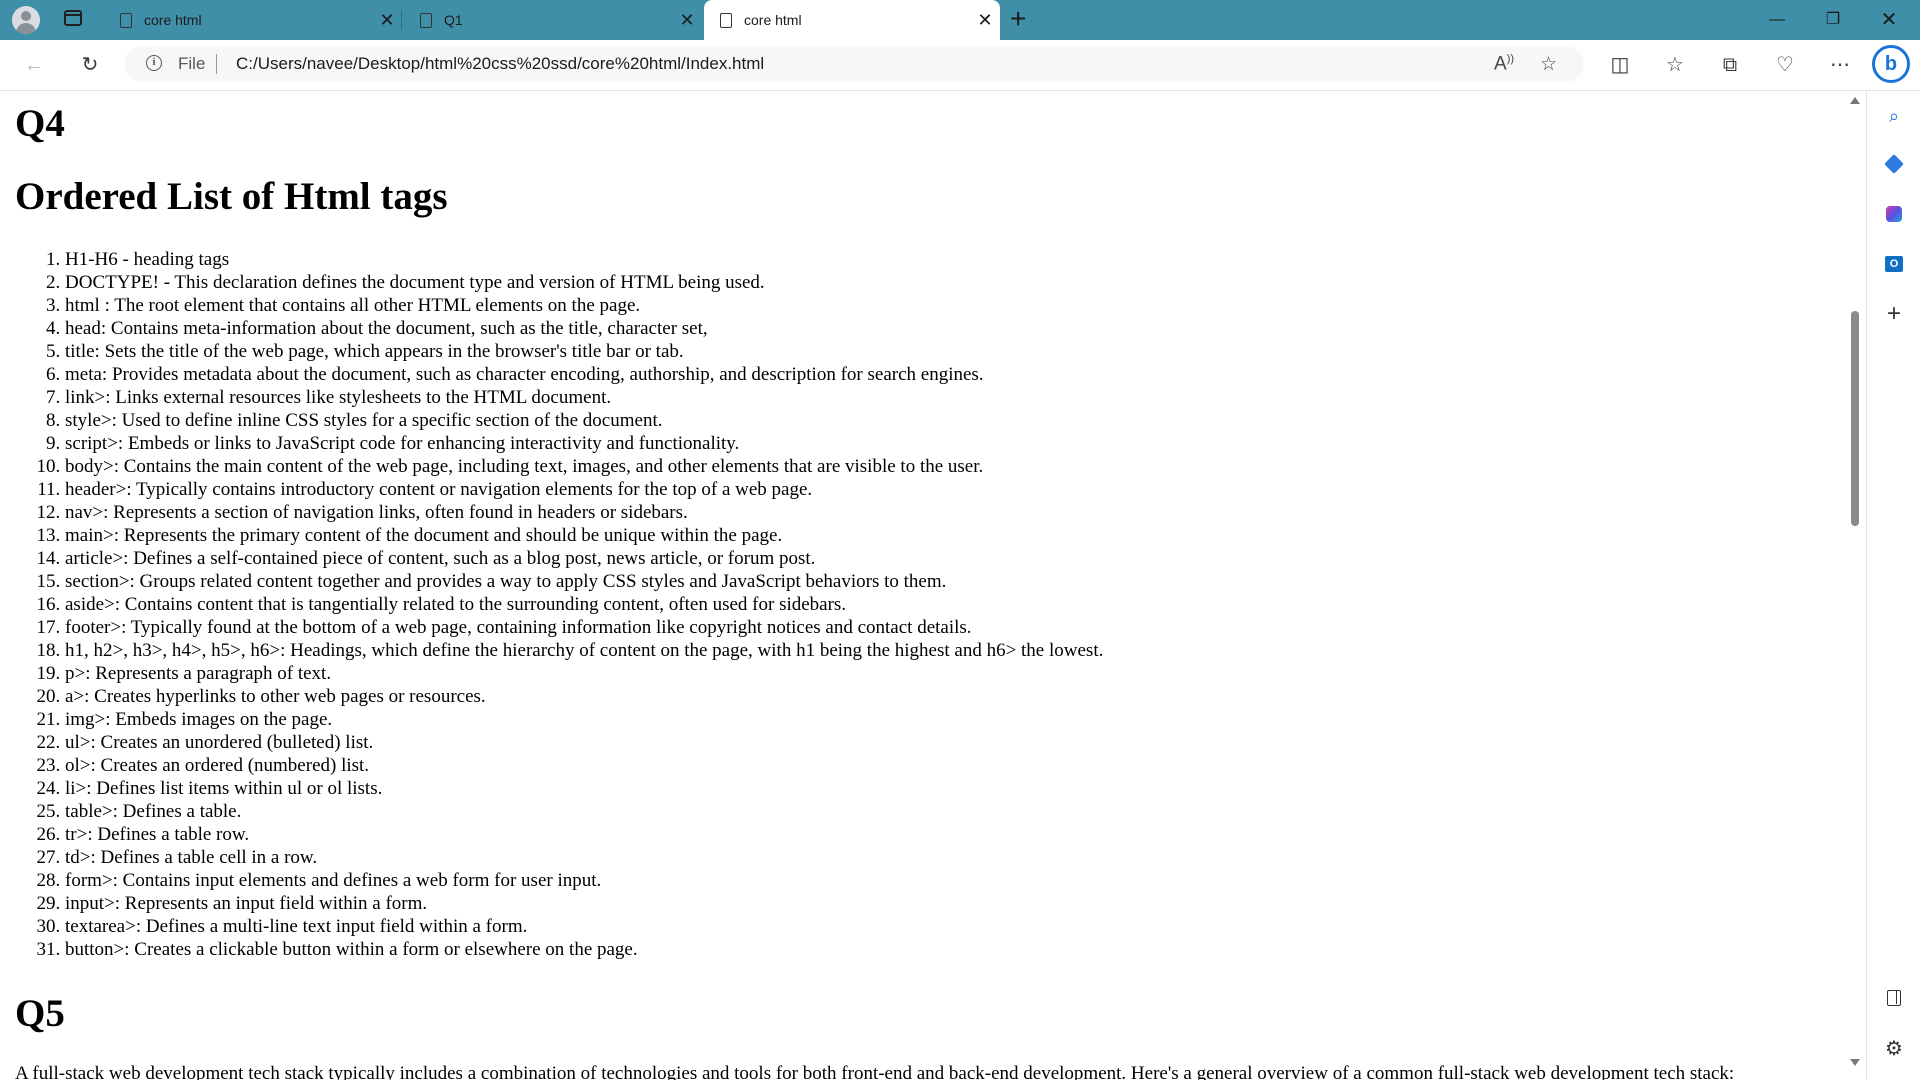  Describe the element at coordinates (1894, 264) in the screenshot. I see `outlook-icon: O` at that location.